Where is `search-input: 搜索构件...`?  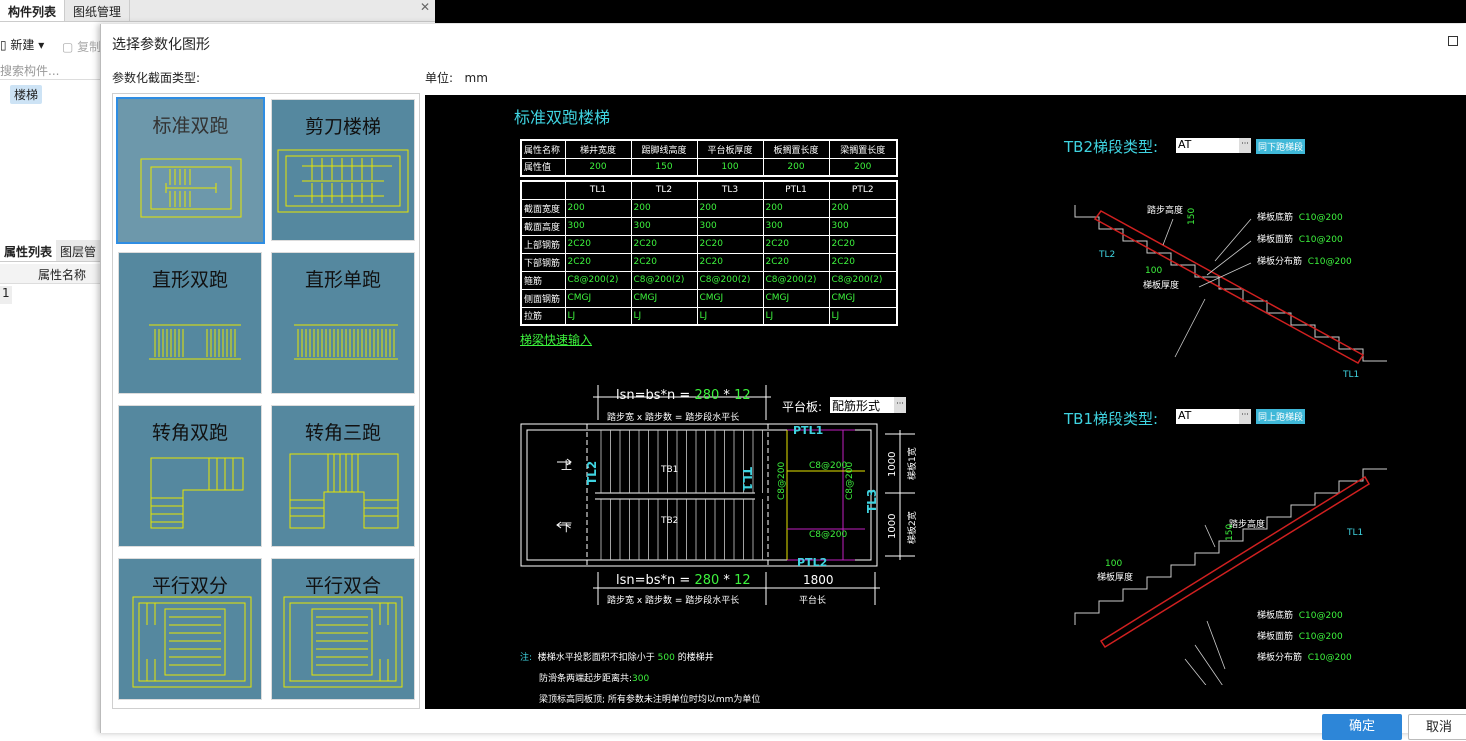 search-input: 搜索构件... is located at coordinates (50, 71).